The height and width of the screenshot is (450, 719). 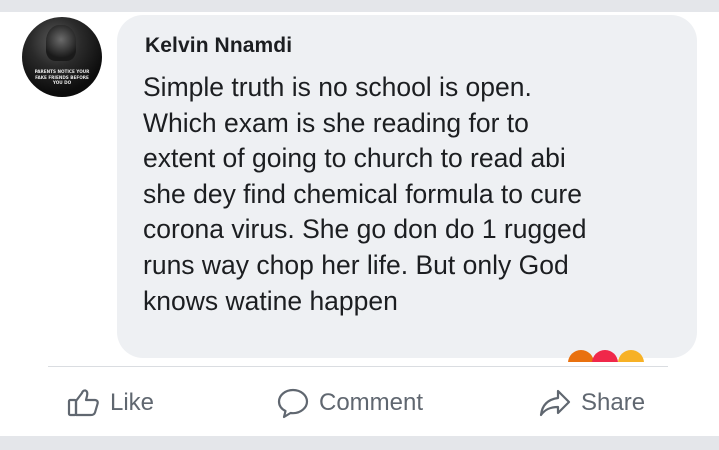 I want to click on comment-label: Comment, so click(x=371, y=402).